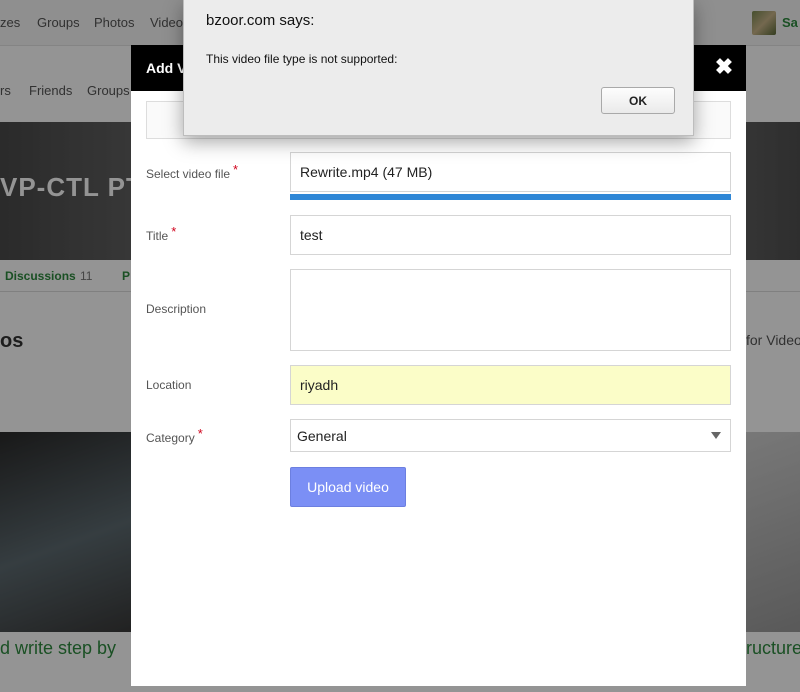 This screenshot has height=692, width=800. What do you see at coordinates (319, 385) in the screenshot?
I see `location-value: riyadh` at bounding box center [319, 385].